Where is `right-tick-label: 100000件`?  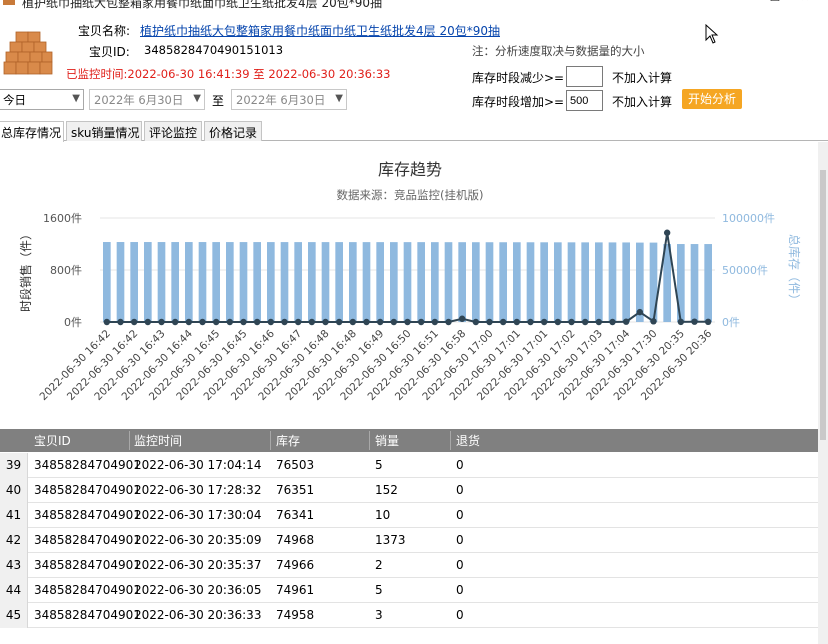 right-tick-label: 100000件 is located at coordinates (748, 218).